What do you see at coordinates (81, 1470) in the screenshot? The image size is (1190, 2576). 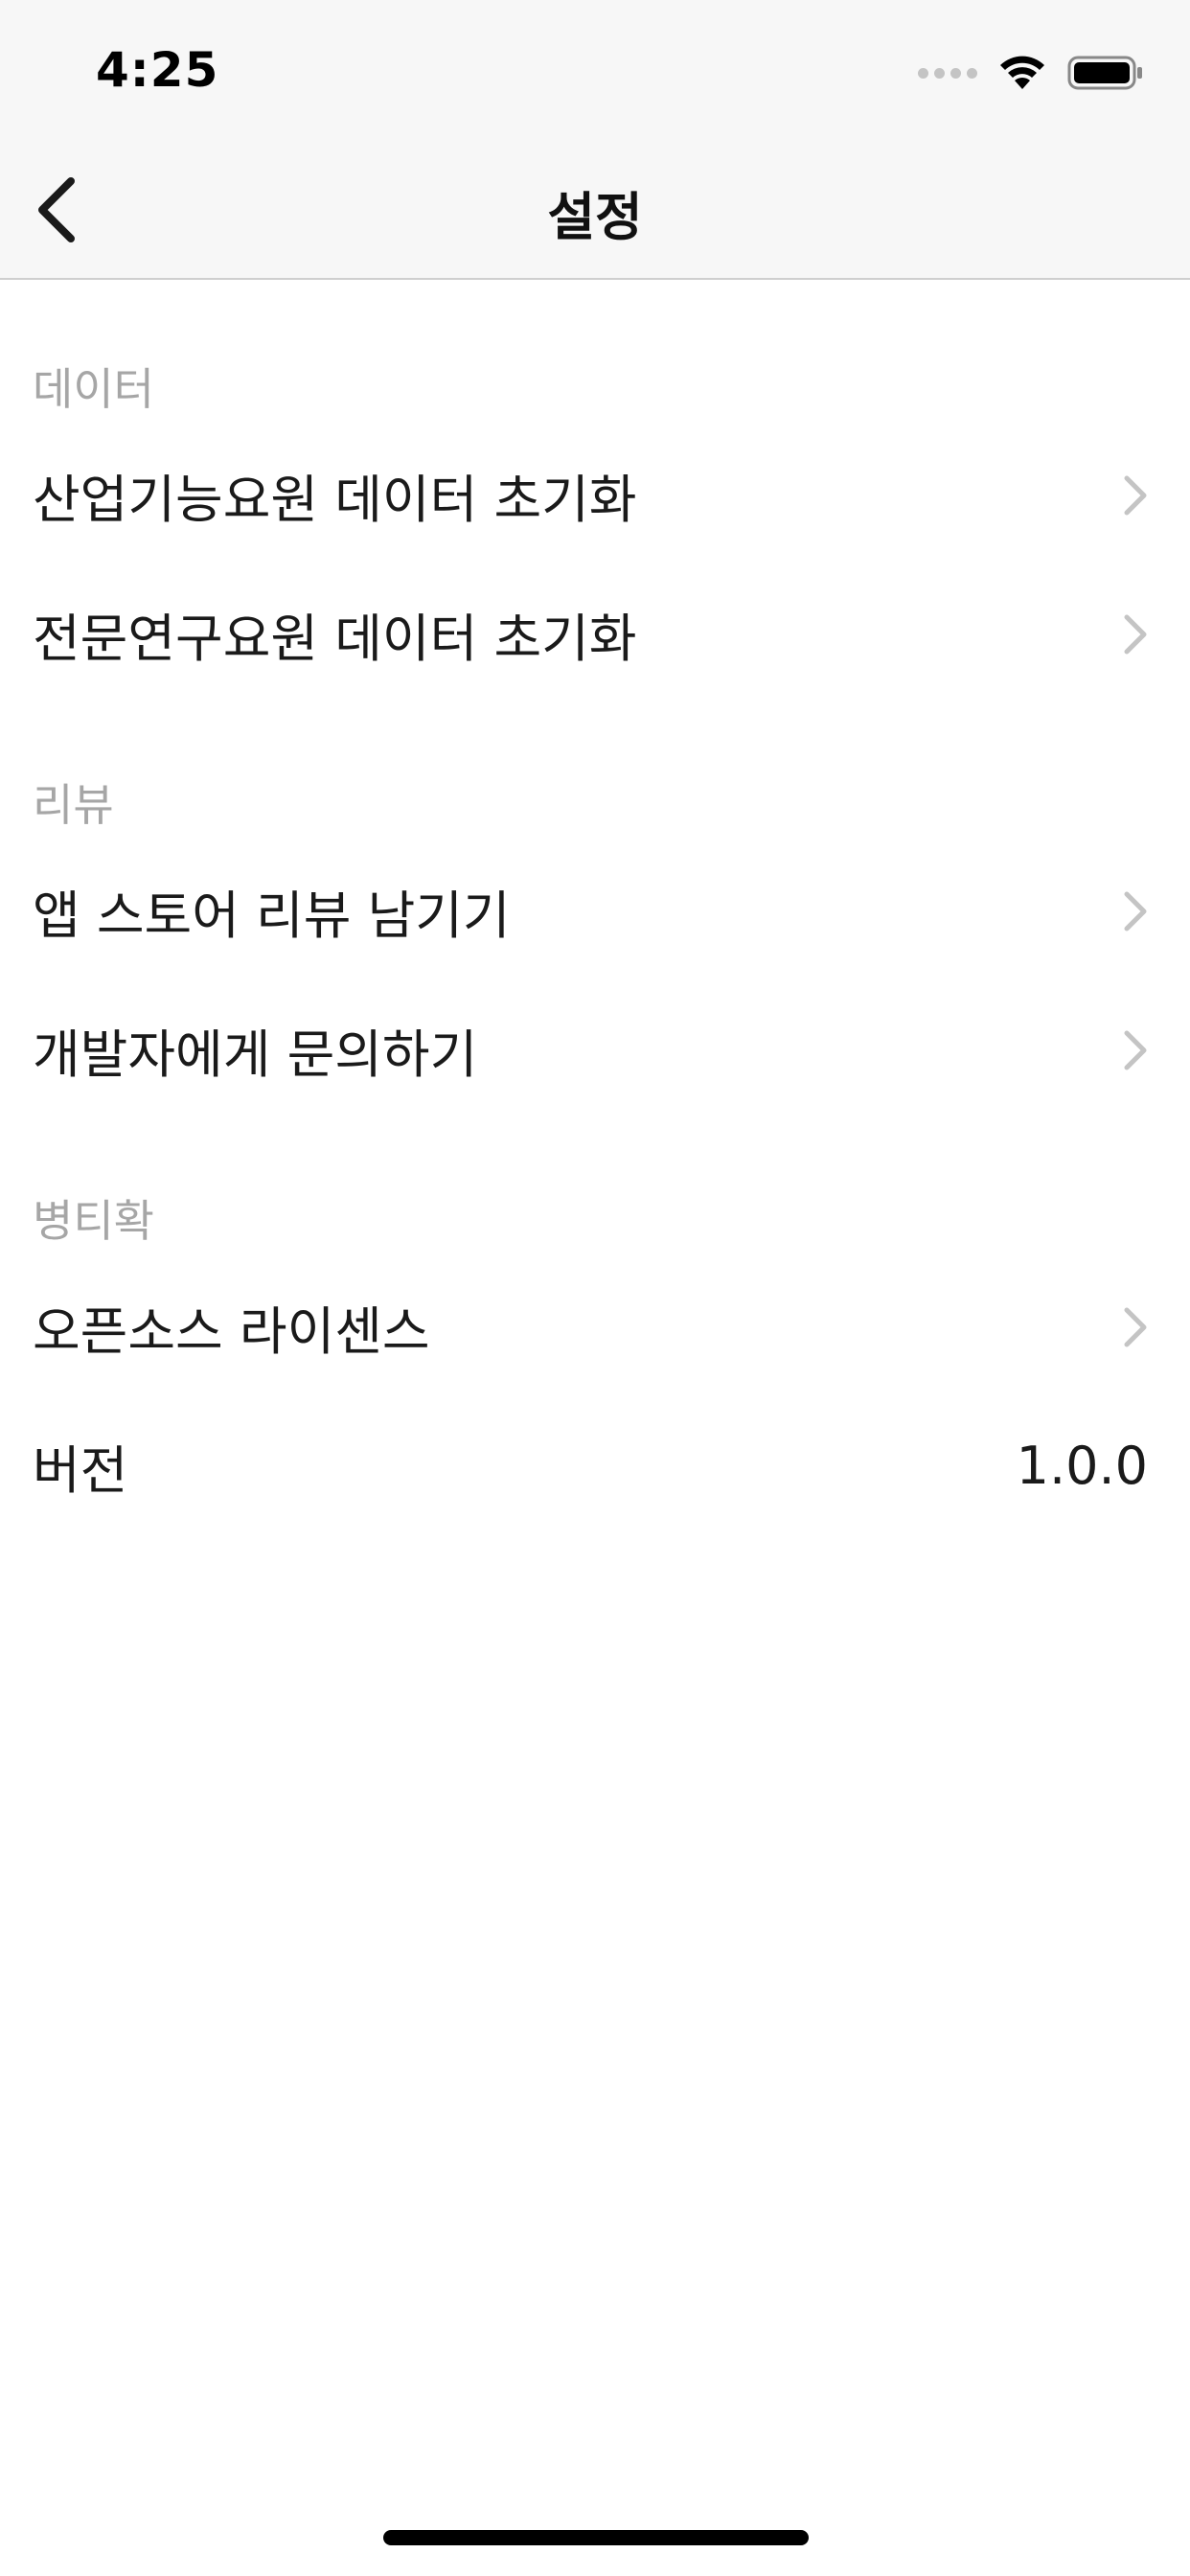 I see `row-label: 버전` at bounding box center [81, 1470].